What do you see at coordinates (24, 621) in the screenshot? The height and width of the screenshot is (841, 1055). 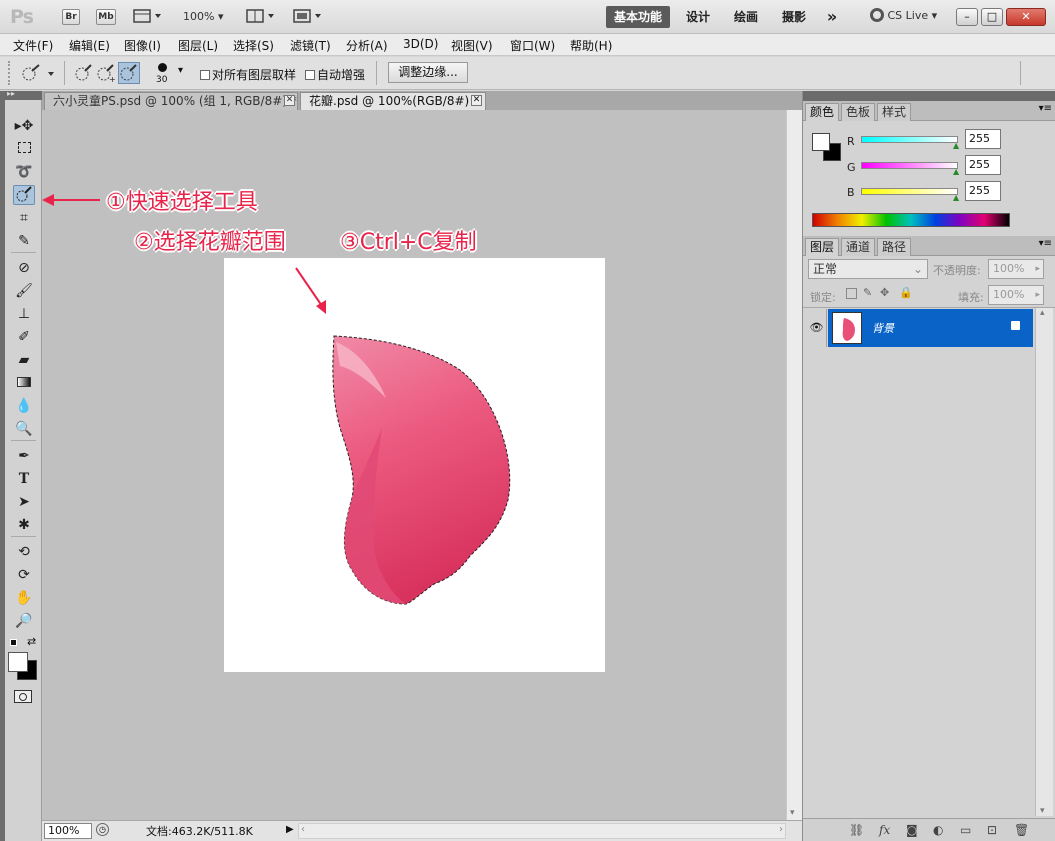 I see `zoom-tool: 🔎` at bounding box center [24, 621].